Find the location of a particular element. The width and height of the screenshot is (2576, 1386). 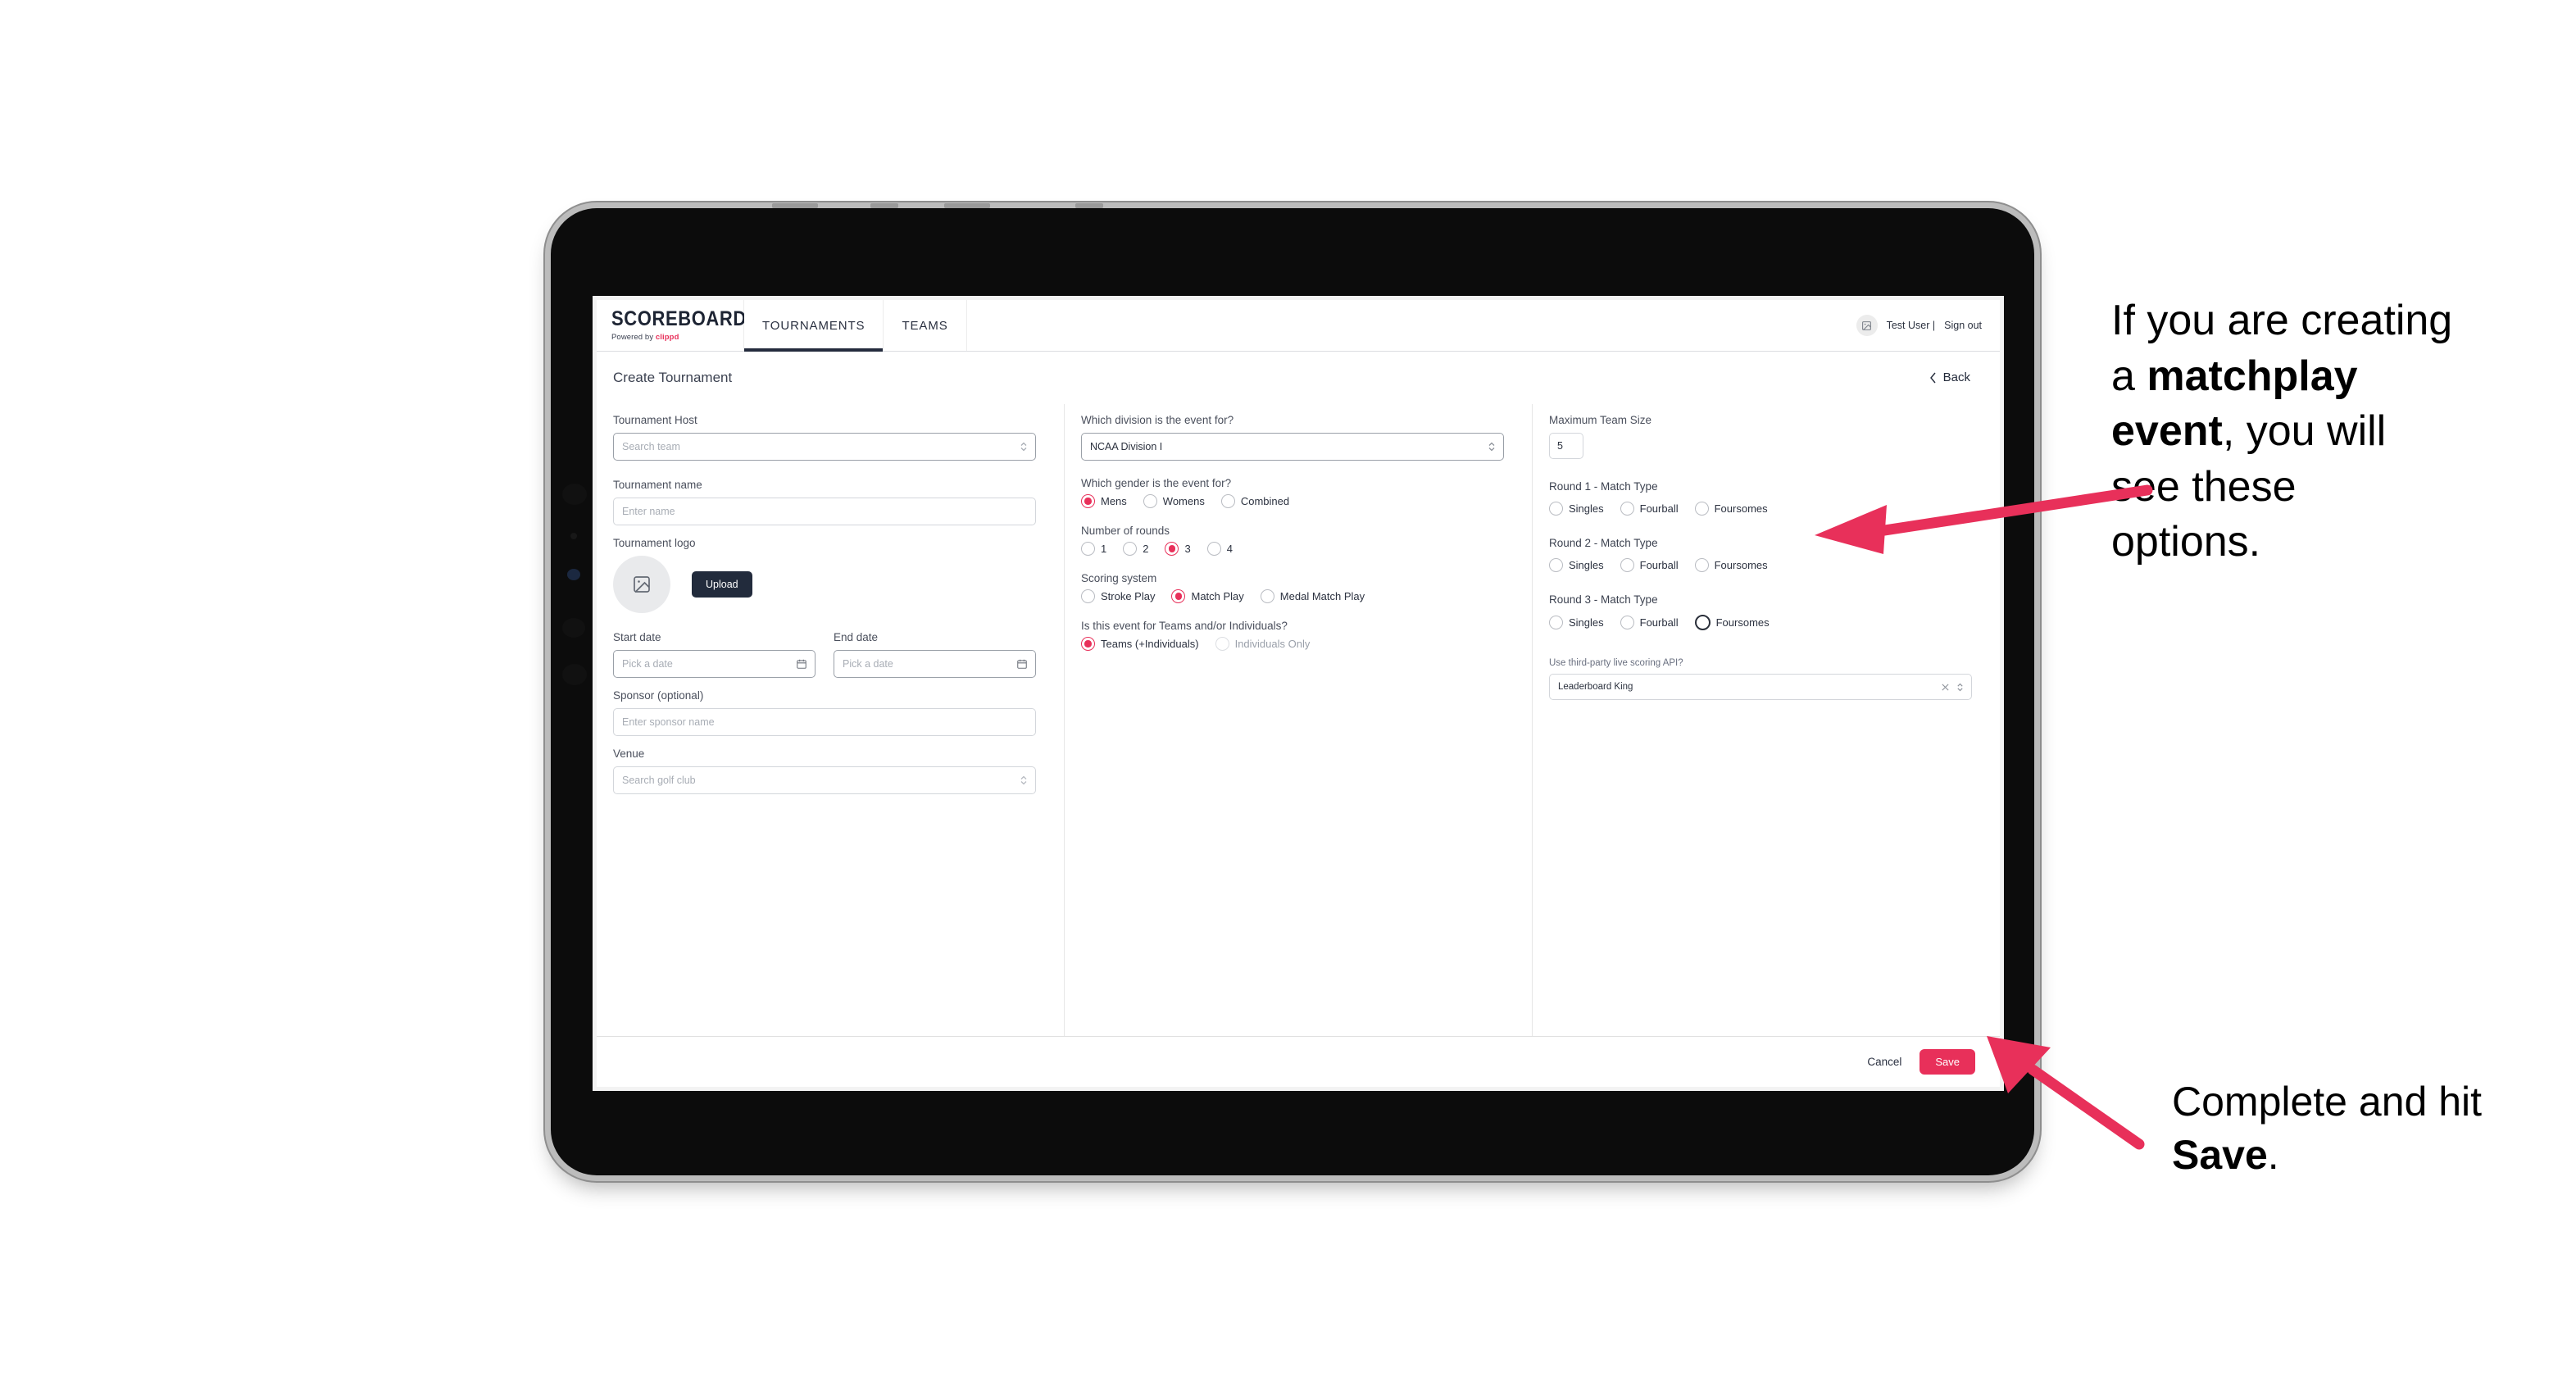

gender-option-womens: Womens is located at coordinates (1174, 501).